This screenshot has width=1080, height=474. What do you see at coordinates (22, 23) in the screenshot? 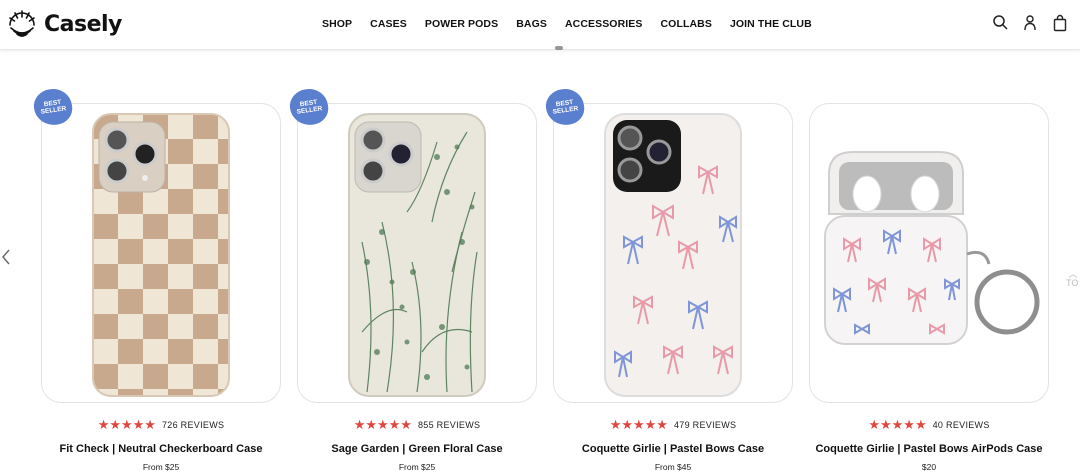
I see `sun-logo-icon` at bounding box center [22, 23].